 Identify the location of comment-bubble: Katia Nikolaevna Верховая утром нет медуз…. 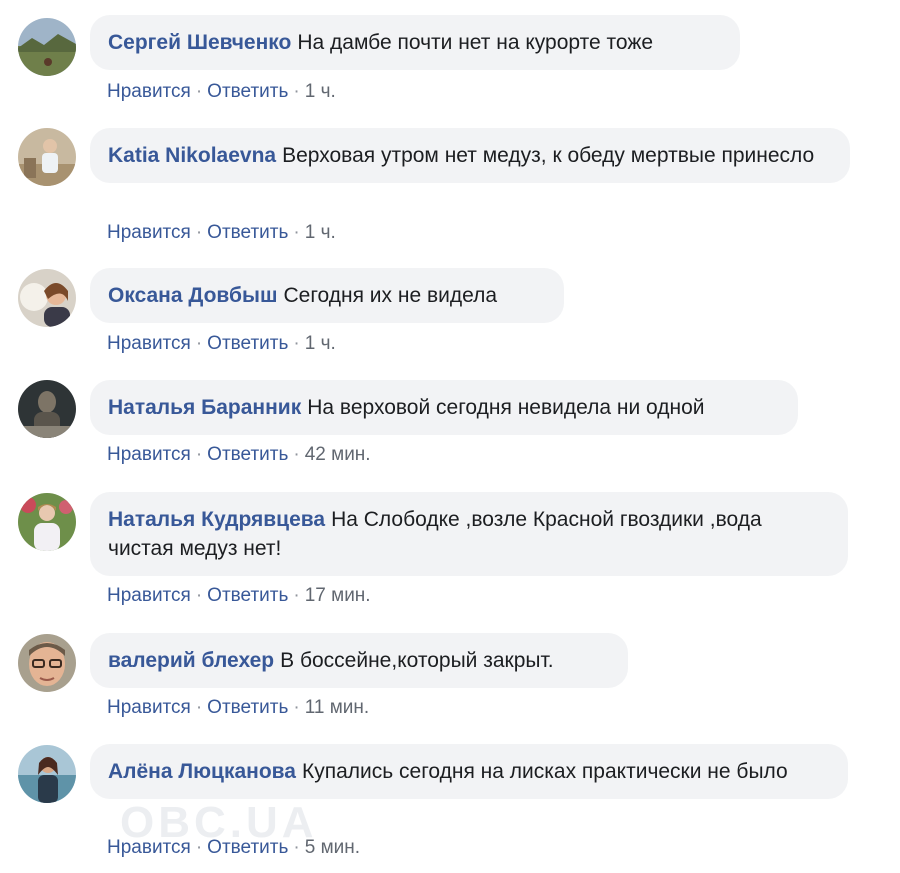
(470, 155).